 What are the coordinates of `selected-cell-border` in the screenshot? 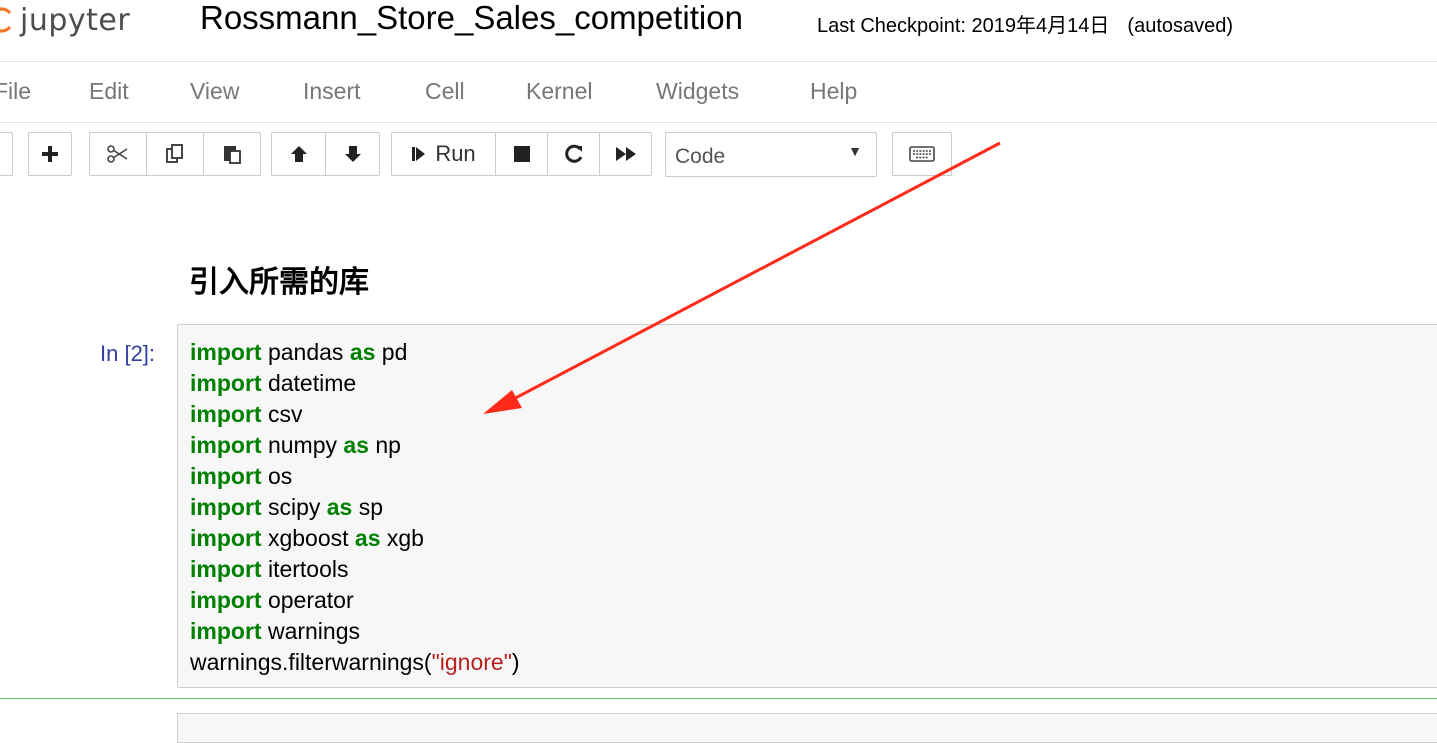 It's located at (718, 698).